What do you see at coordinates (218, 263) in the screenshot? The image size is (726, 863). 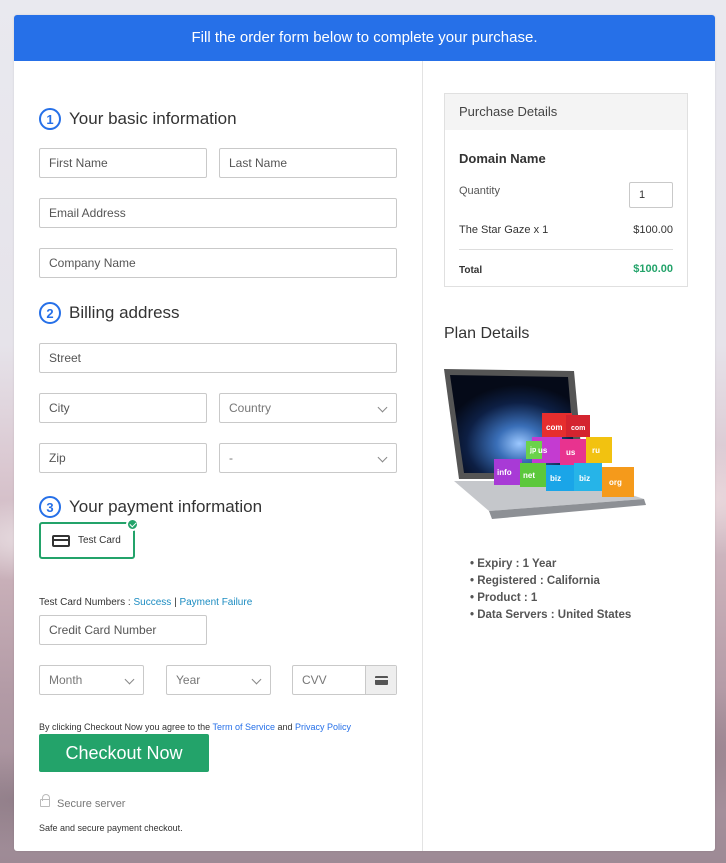 I see `company-input: Company Name` at bounding box center [218, 263].